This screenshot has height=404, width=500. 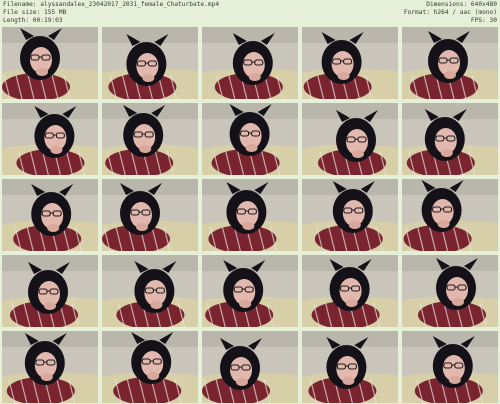 What do you see at coordinates (450, 12) in the screenshot?
I see `format-text: Format: h264 / aac (mono)` at bounding box center [450, 12].